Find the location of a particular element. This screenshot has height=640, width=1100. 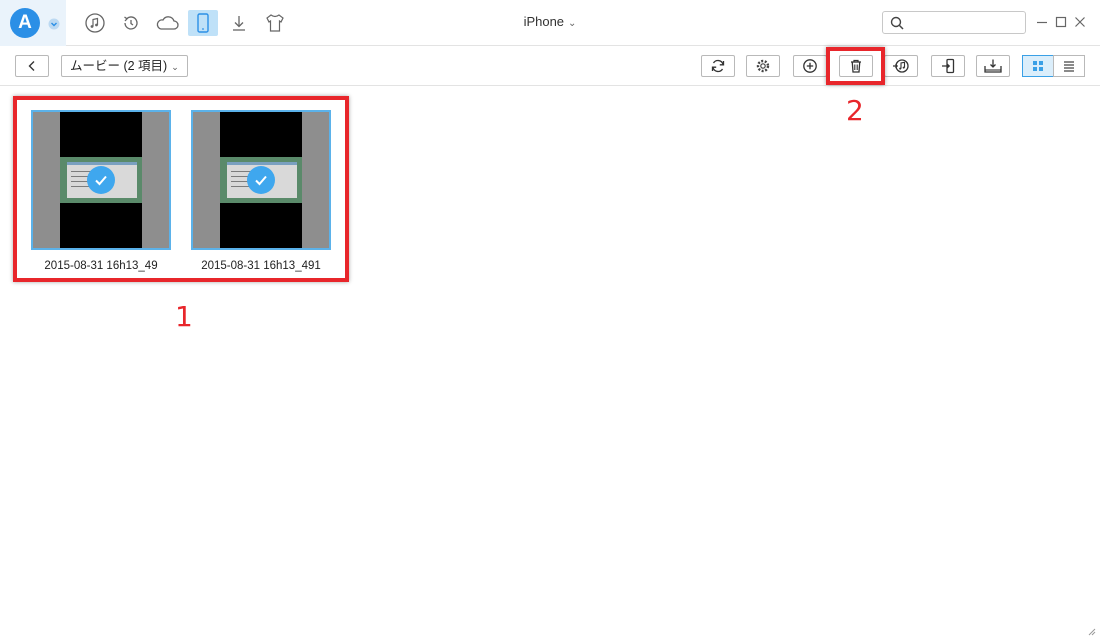

to-itunes-button is located at coordinates (901, 66).